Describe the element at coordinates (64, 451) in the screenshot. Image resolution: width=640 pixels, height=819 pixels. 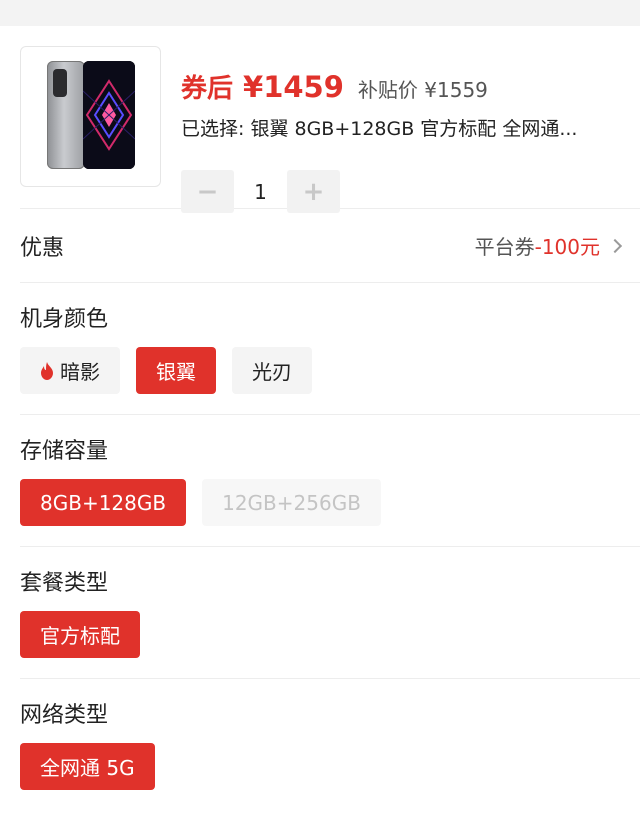
I see `section-title-storage: 存储容量` at that location.